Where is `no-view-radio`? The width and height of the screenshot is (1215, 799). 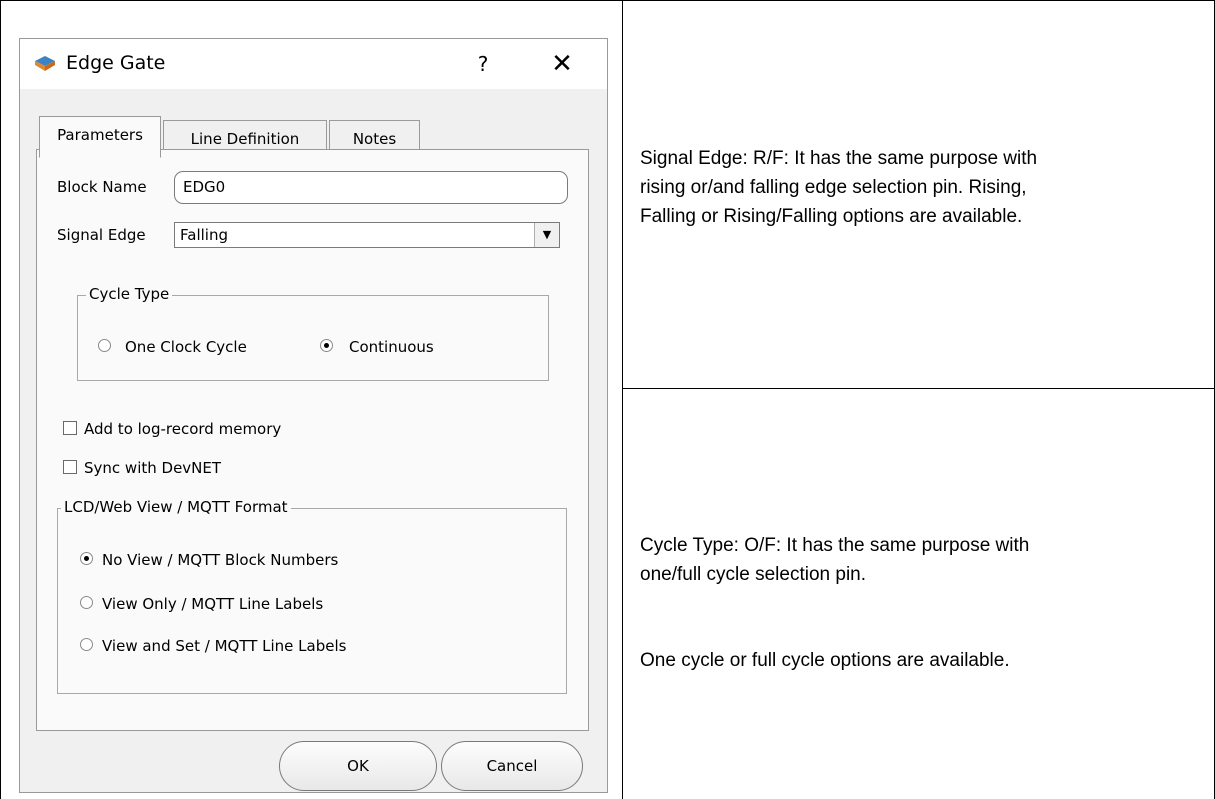 no-view-radio is located at coordinates (86, 558).